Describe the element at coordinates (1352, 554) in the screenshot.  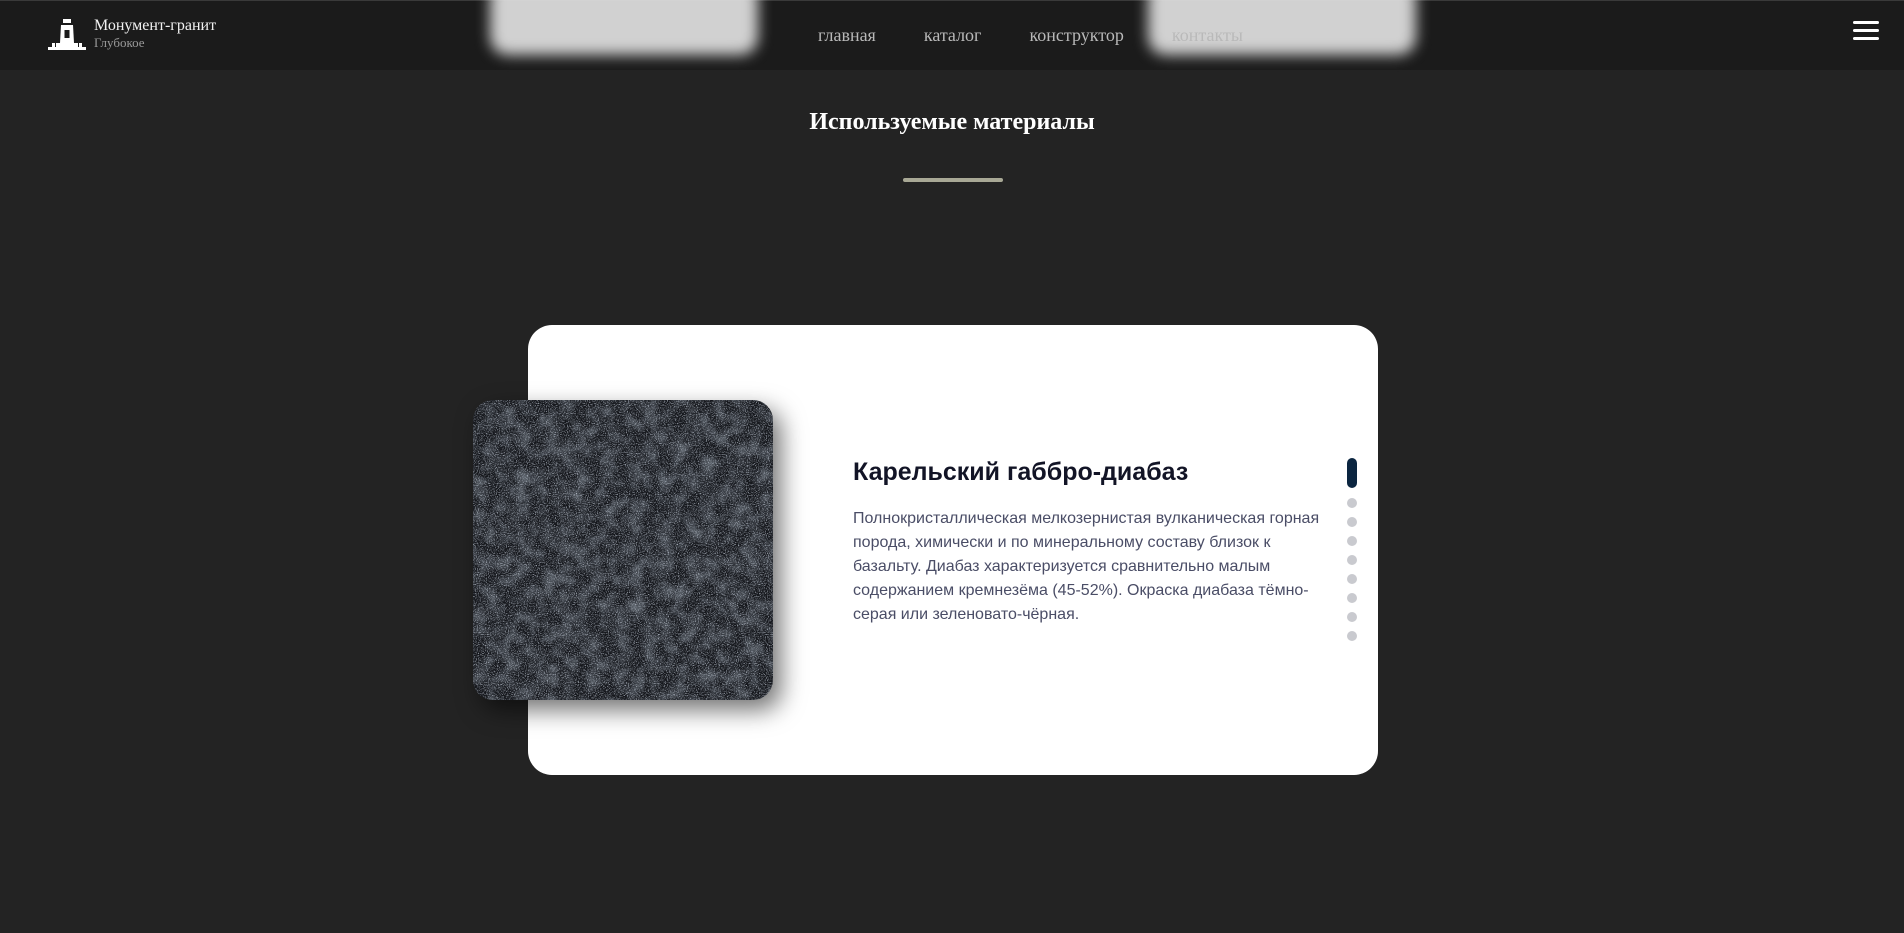
I see `slider-pagination` at that location.